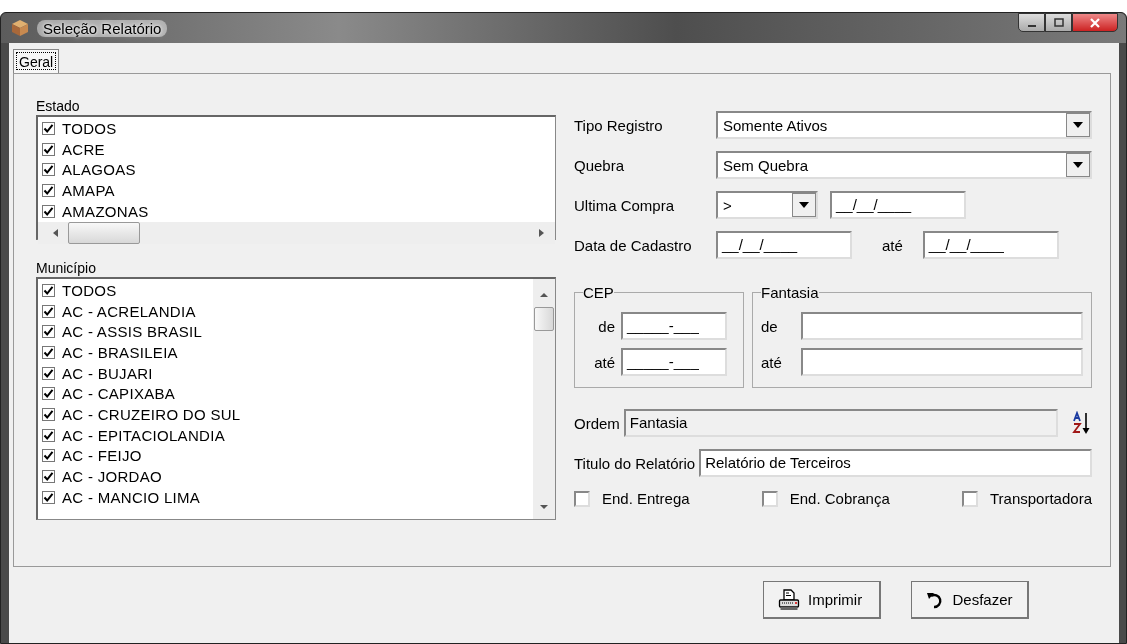 This screenshot has width=1127, height=644. What do you see at coordinates (20, 28) in the screenshot?
I see `box-icon` at bounding box center [20, 28].